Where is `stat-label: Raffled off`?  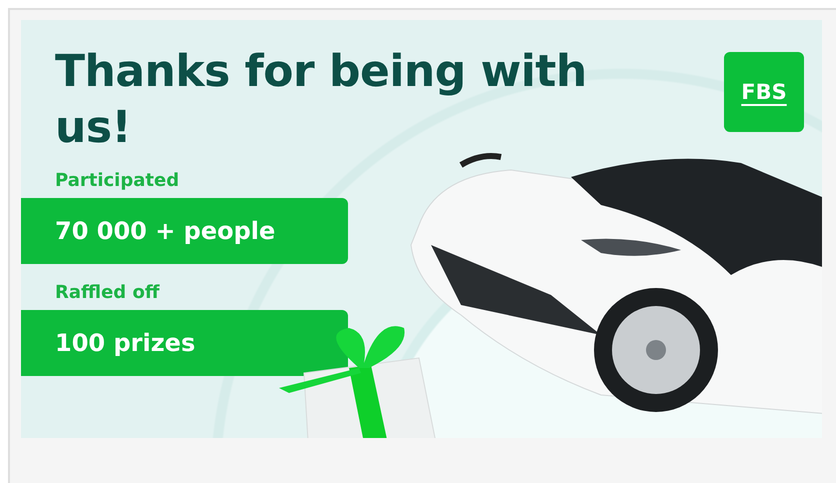
stat-label: Raffled off is located at coordinates (107, 293).